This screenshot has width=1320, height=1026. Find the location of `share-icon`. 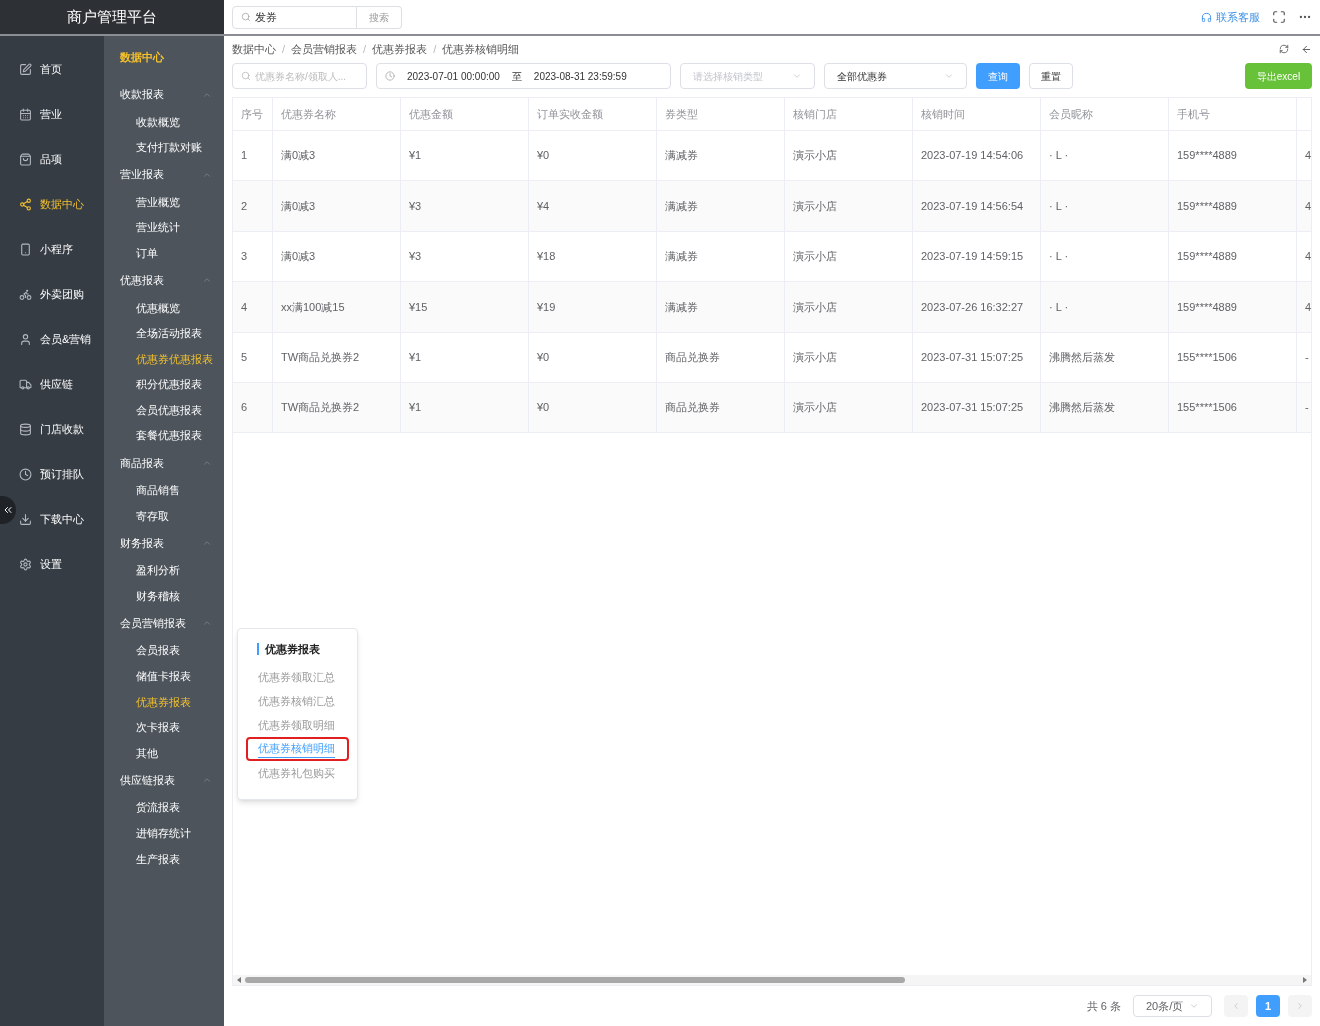

share-icon is located at coordinates (25, 204).